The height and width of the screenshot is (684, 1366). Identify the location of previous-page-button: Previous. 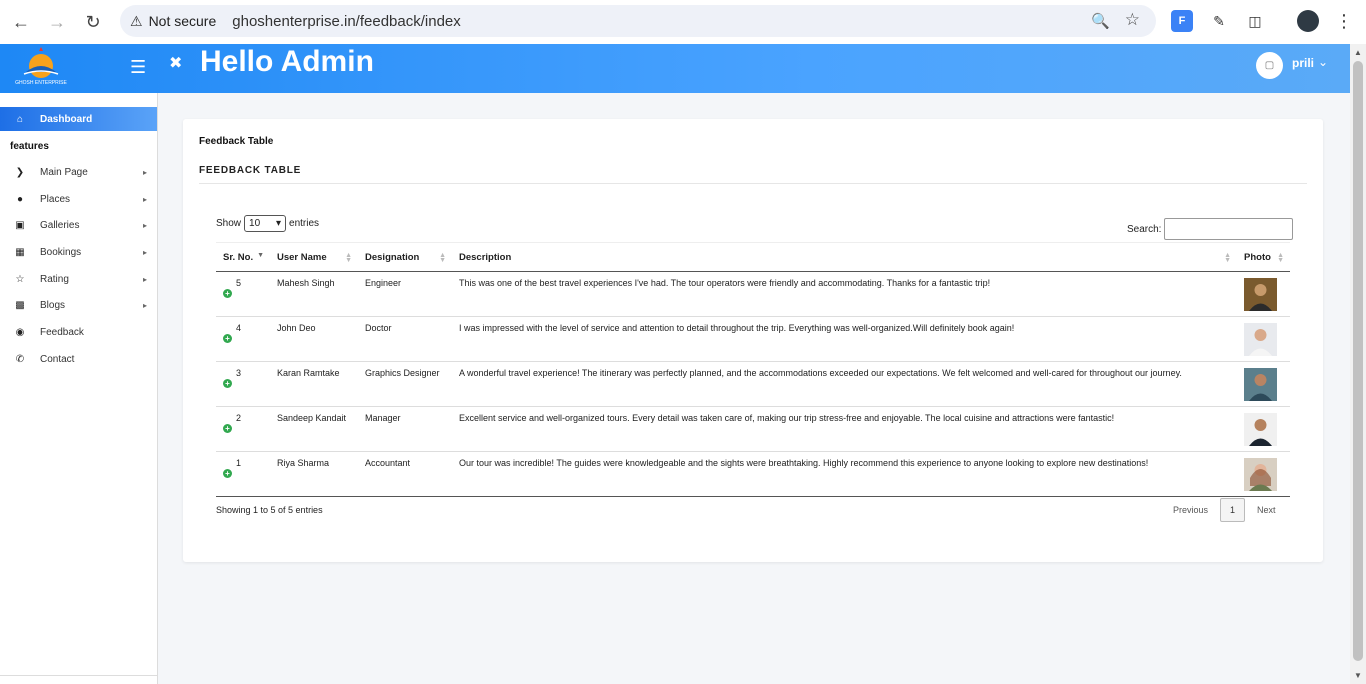
(1190, 510).